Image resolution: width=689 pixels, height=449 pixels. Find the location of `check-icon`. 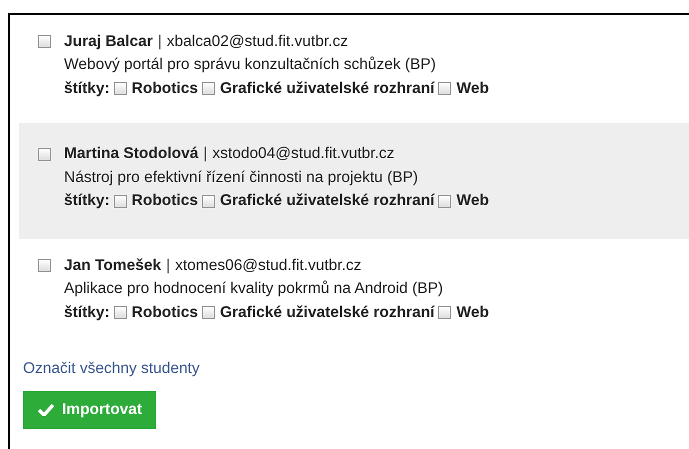

check-icon is located at coordinates (46, 409).